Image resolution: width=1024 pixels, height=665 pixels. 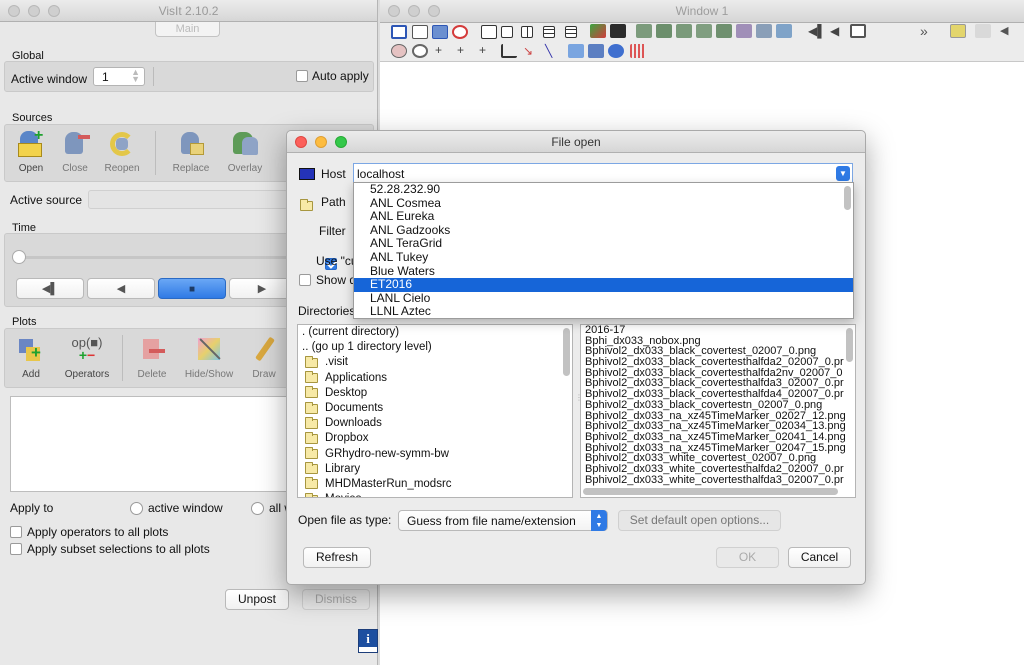 What do you see at coordinates (503, 520) in the screenshot?
I see `open-as-type-select: Guess from file name/extension ▲ ▼` at bounding box center [503, 520].